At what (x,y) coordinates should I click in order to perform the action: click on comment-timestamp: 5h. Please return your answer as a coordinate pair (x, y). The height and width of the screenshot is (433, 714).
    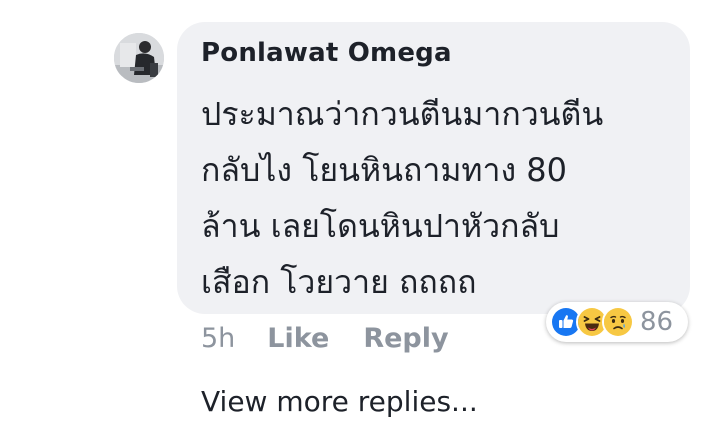
    Looking at the image, I should click on (218, 338).